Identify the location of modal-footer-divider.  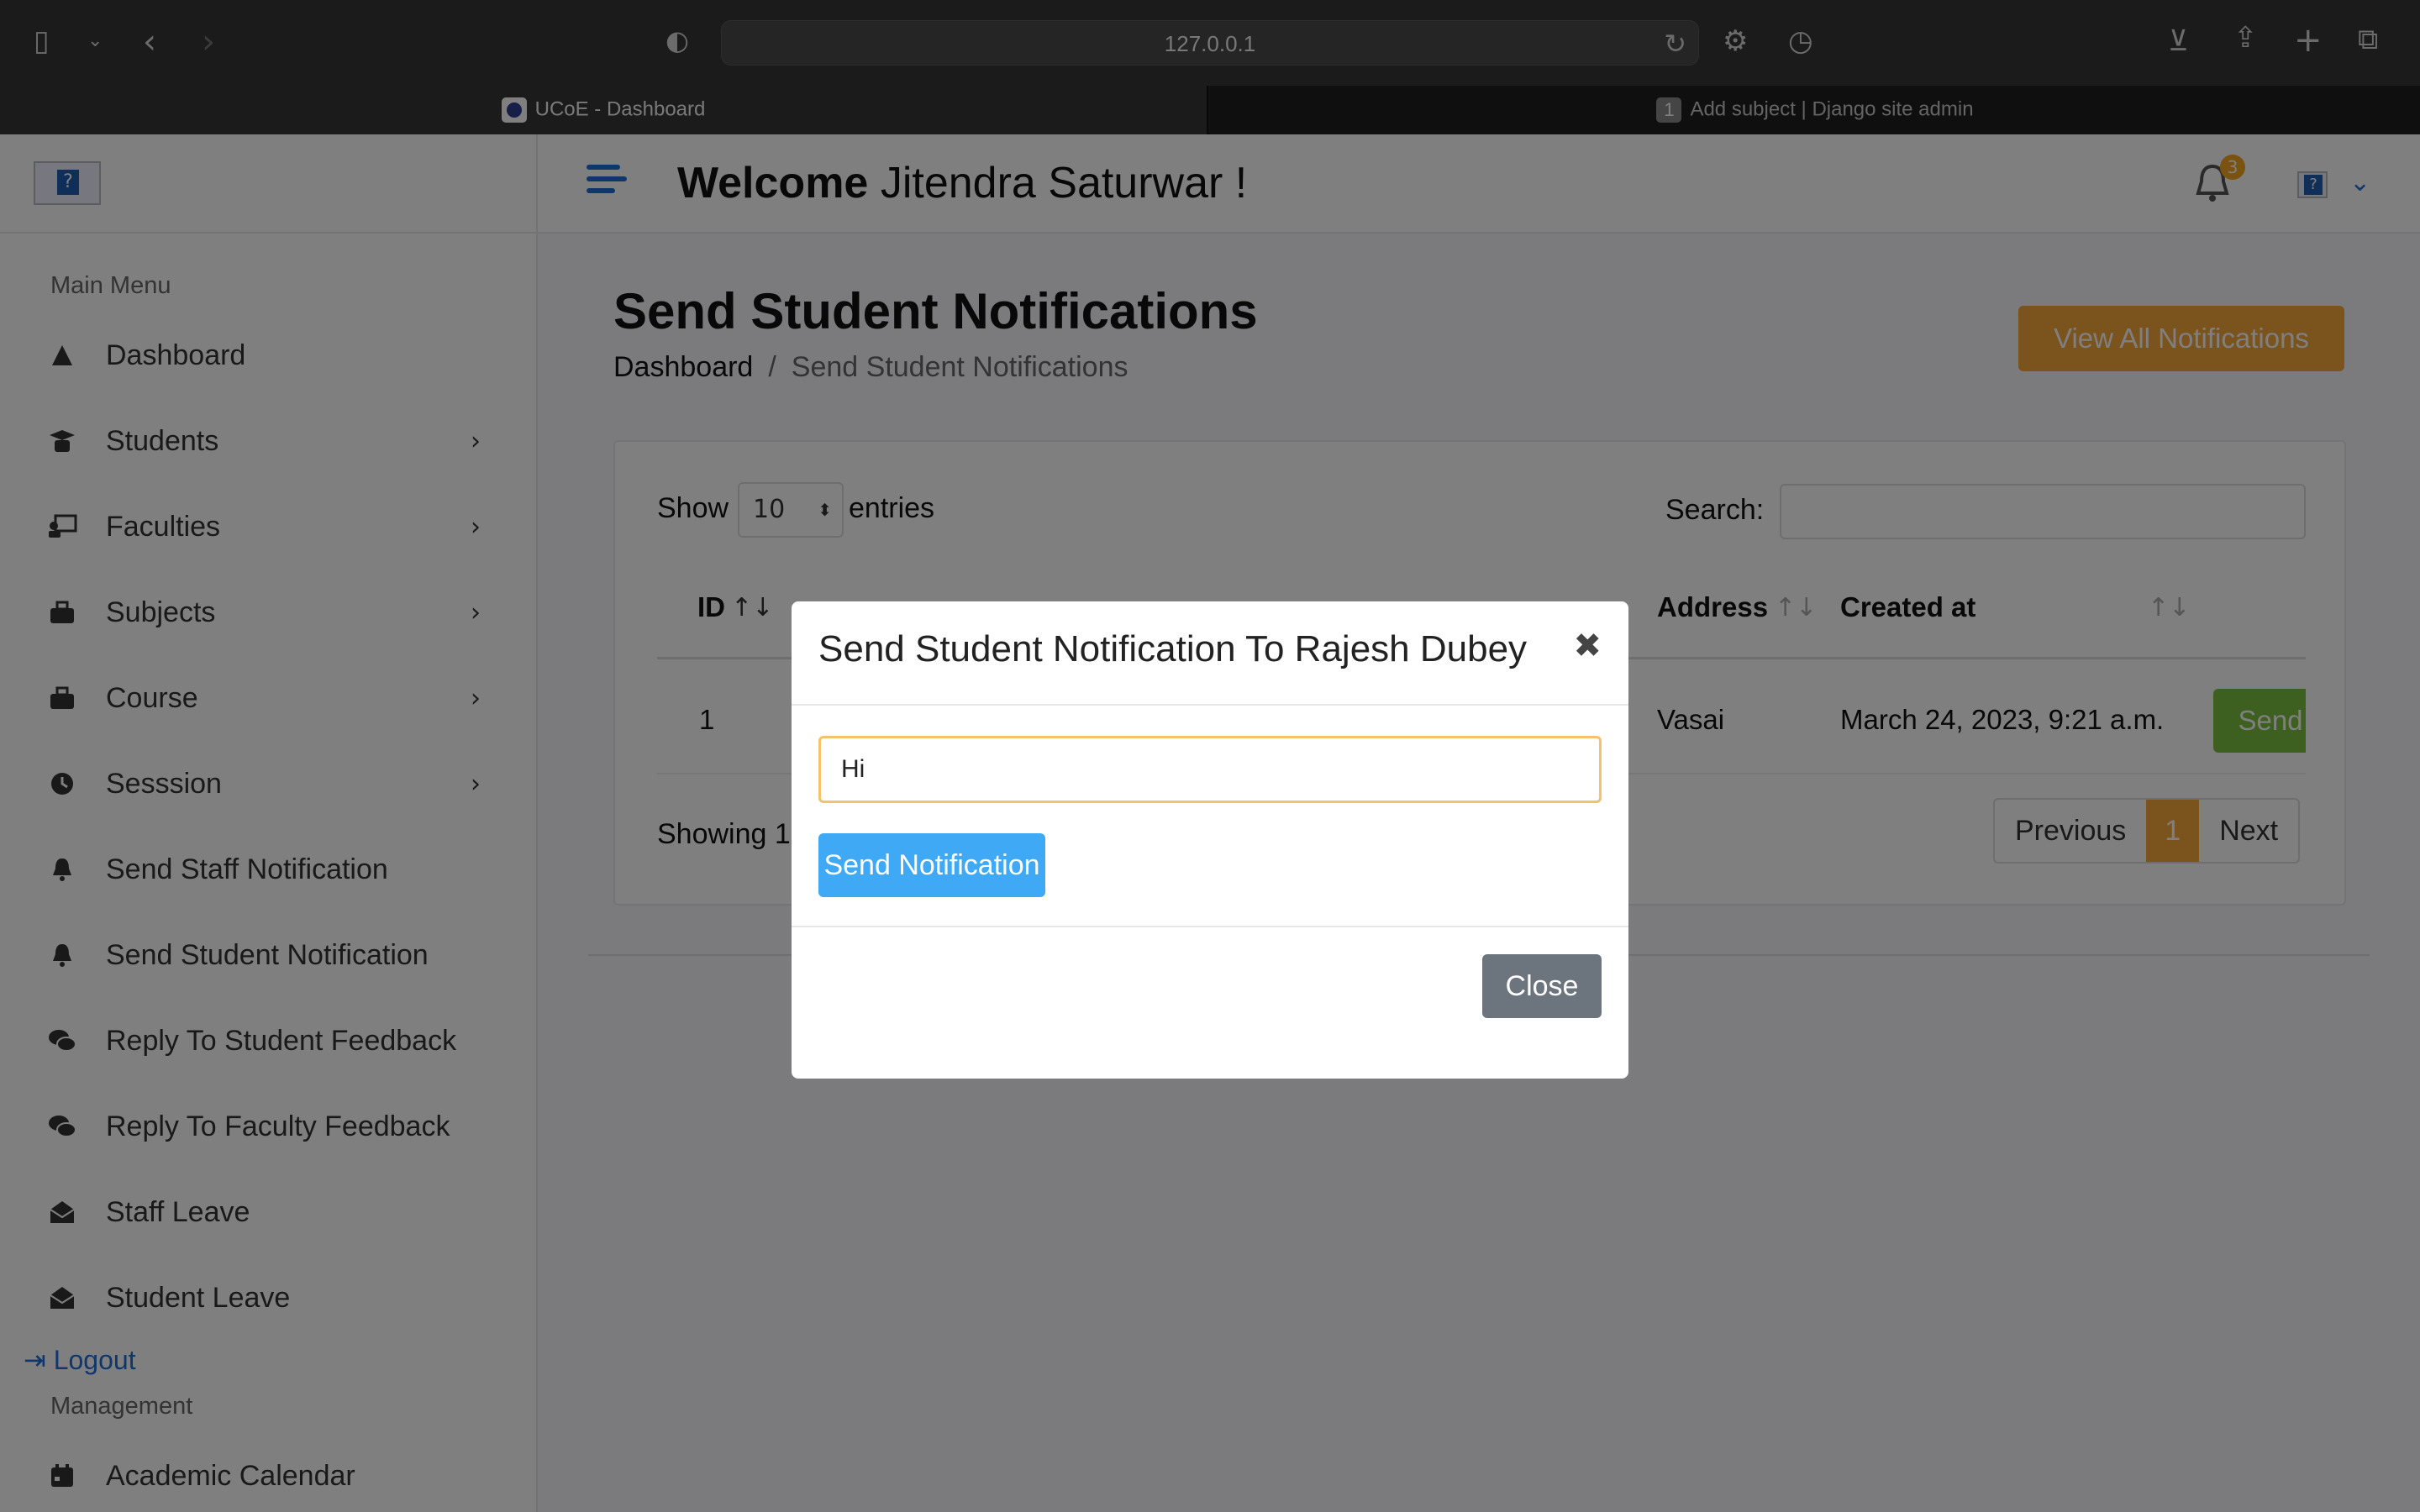
(1210, 926).